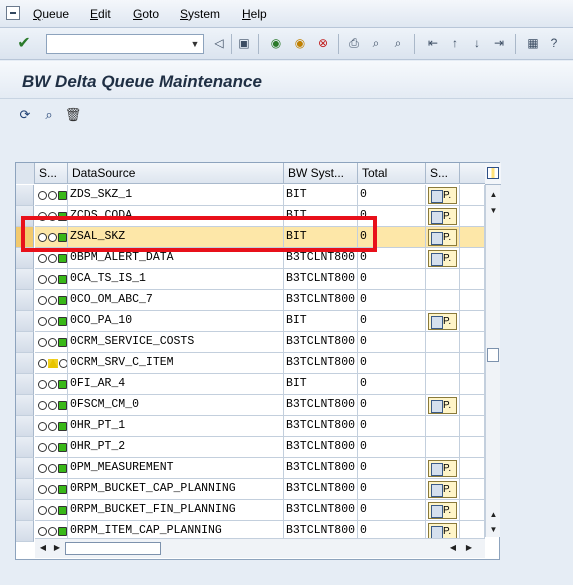  I want to click on horizontal-scrollbar-fixed: ◀ ▶, so click(99, 548).